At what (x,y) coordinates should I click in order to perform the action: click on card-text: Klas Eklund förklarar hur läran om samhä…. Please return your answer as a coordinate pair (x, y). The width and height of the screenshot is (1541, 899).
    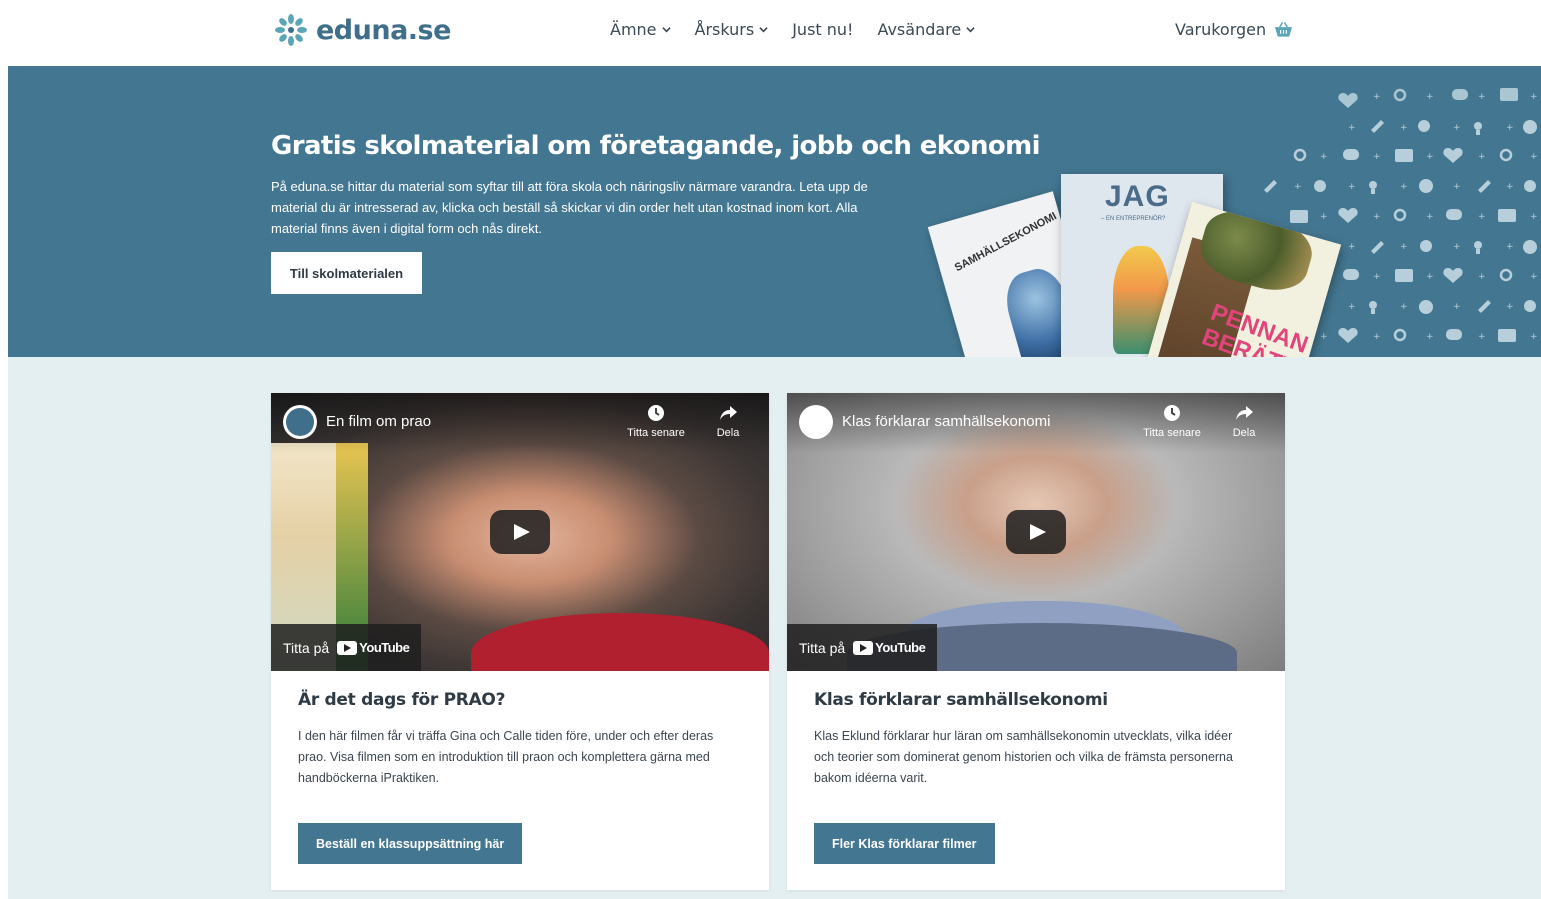
    Looking at the image, I should click on (1023, 757).